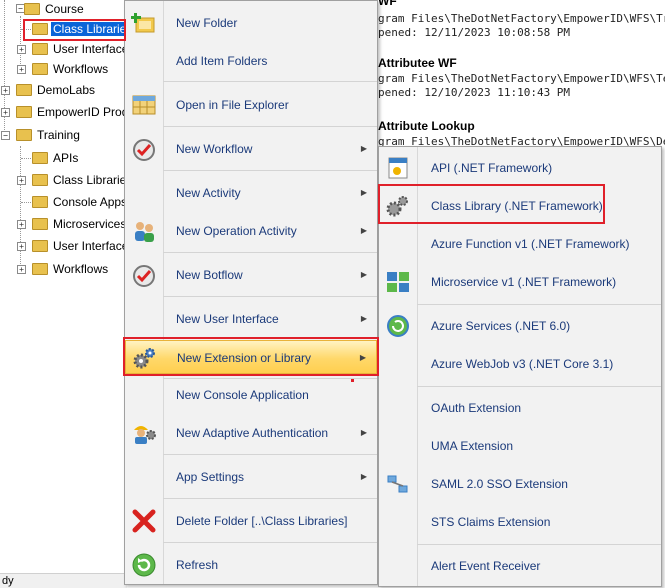 The width and height of the screenshot is (665, 588). What do you see at coordinates (143, 23) in the screenshot?
I see `new-folder-icon` at bounding box center [143, 23].